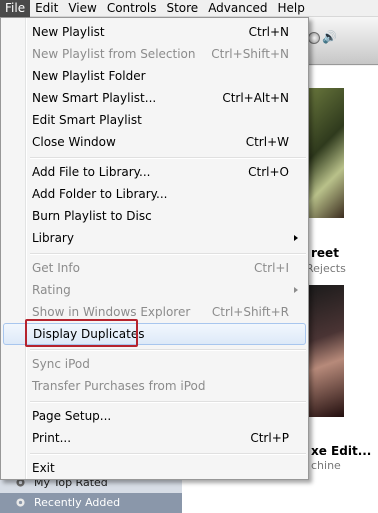 The image size is (378, 513). I want to click on menu-item-label: Close Window, so click(74, 142).